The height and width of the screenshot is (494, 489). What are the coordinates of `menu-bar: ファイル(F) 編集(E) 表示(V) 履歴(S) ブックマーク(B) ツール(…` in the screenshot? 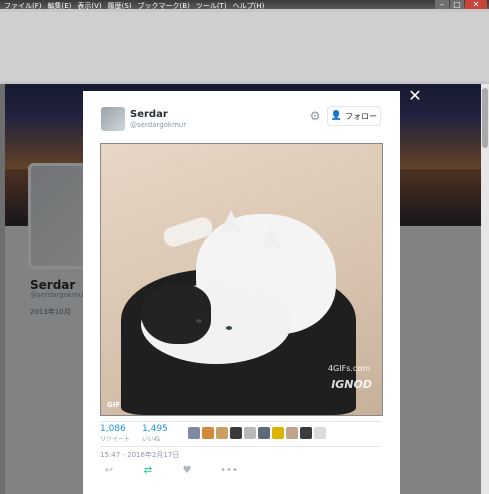 It's located at (132, 6).